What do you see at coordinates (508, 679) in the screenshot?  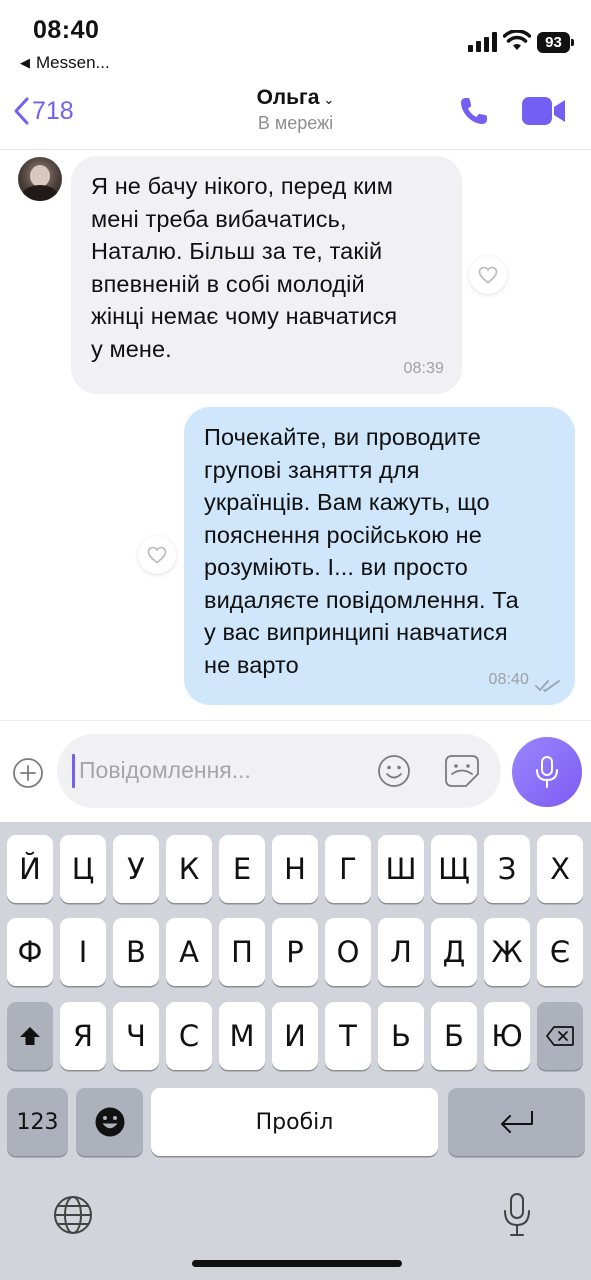 I see `message-timestamp: 08:40` at bounding box center [508, 679].